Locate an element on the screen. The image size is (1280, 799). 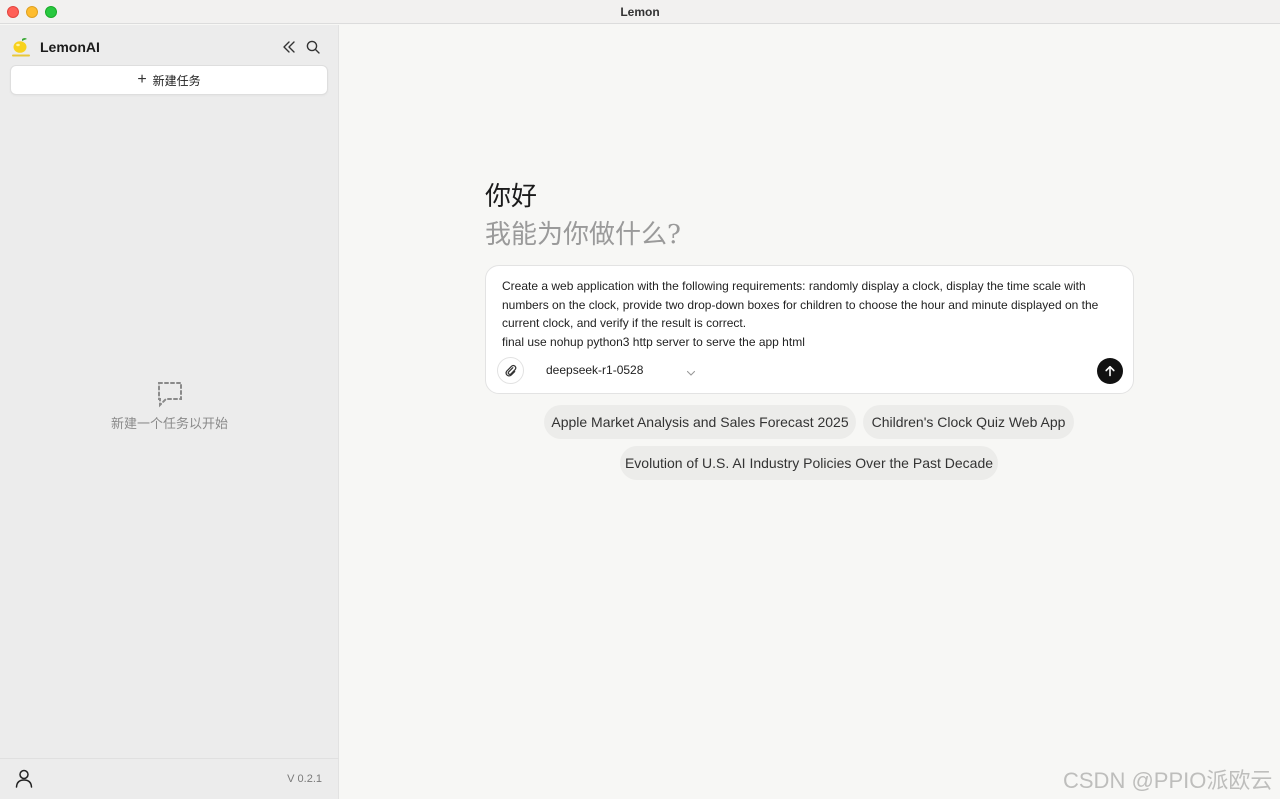
user-icon is located at coordinates (24, 778).